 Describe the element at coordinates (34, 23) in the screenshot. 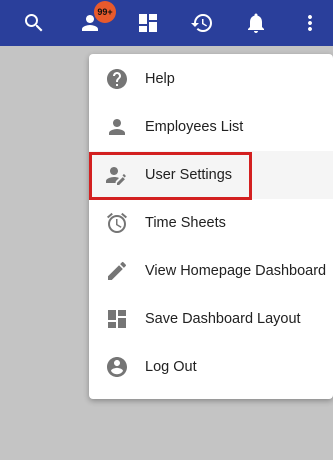

I see `search-icon` at that location.